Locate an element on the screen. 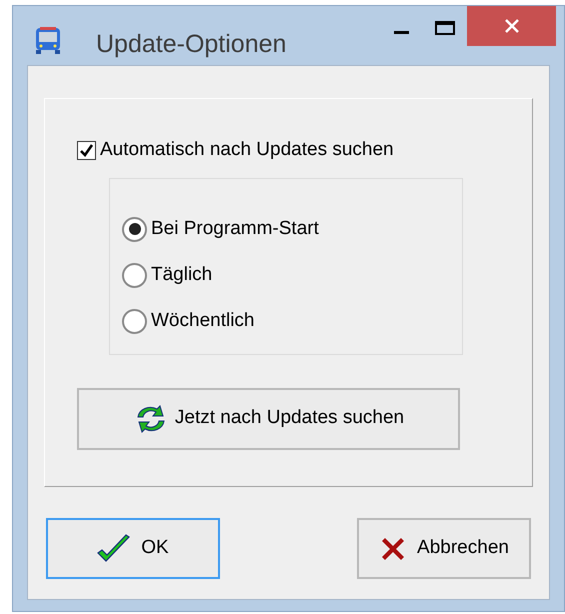 This screenshot has height=614, width=565. schedule-radio: Bei Programm-Start is located at coordinates (292, 229).